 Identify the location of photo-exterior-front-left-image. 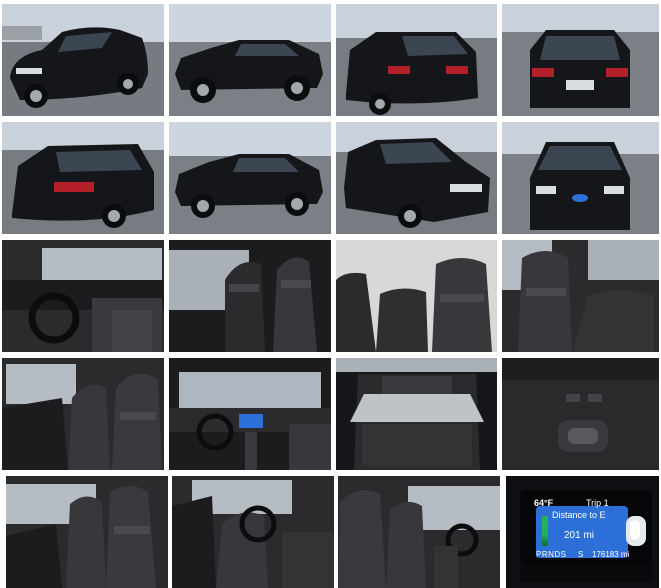
(83, 60).